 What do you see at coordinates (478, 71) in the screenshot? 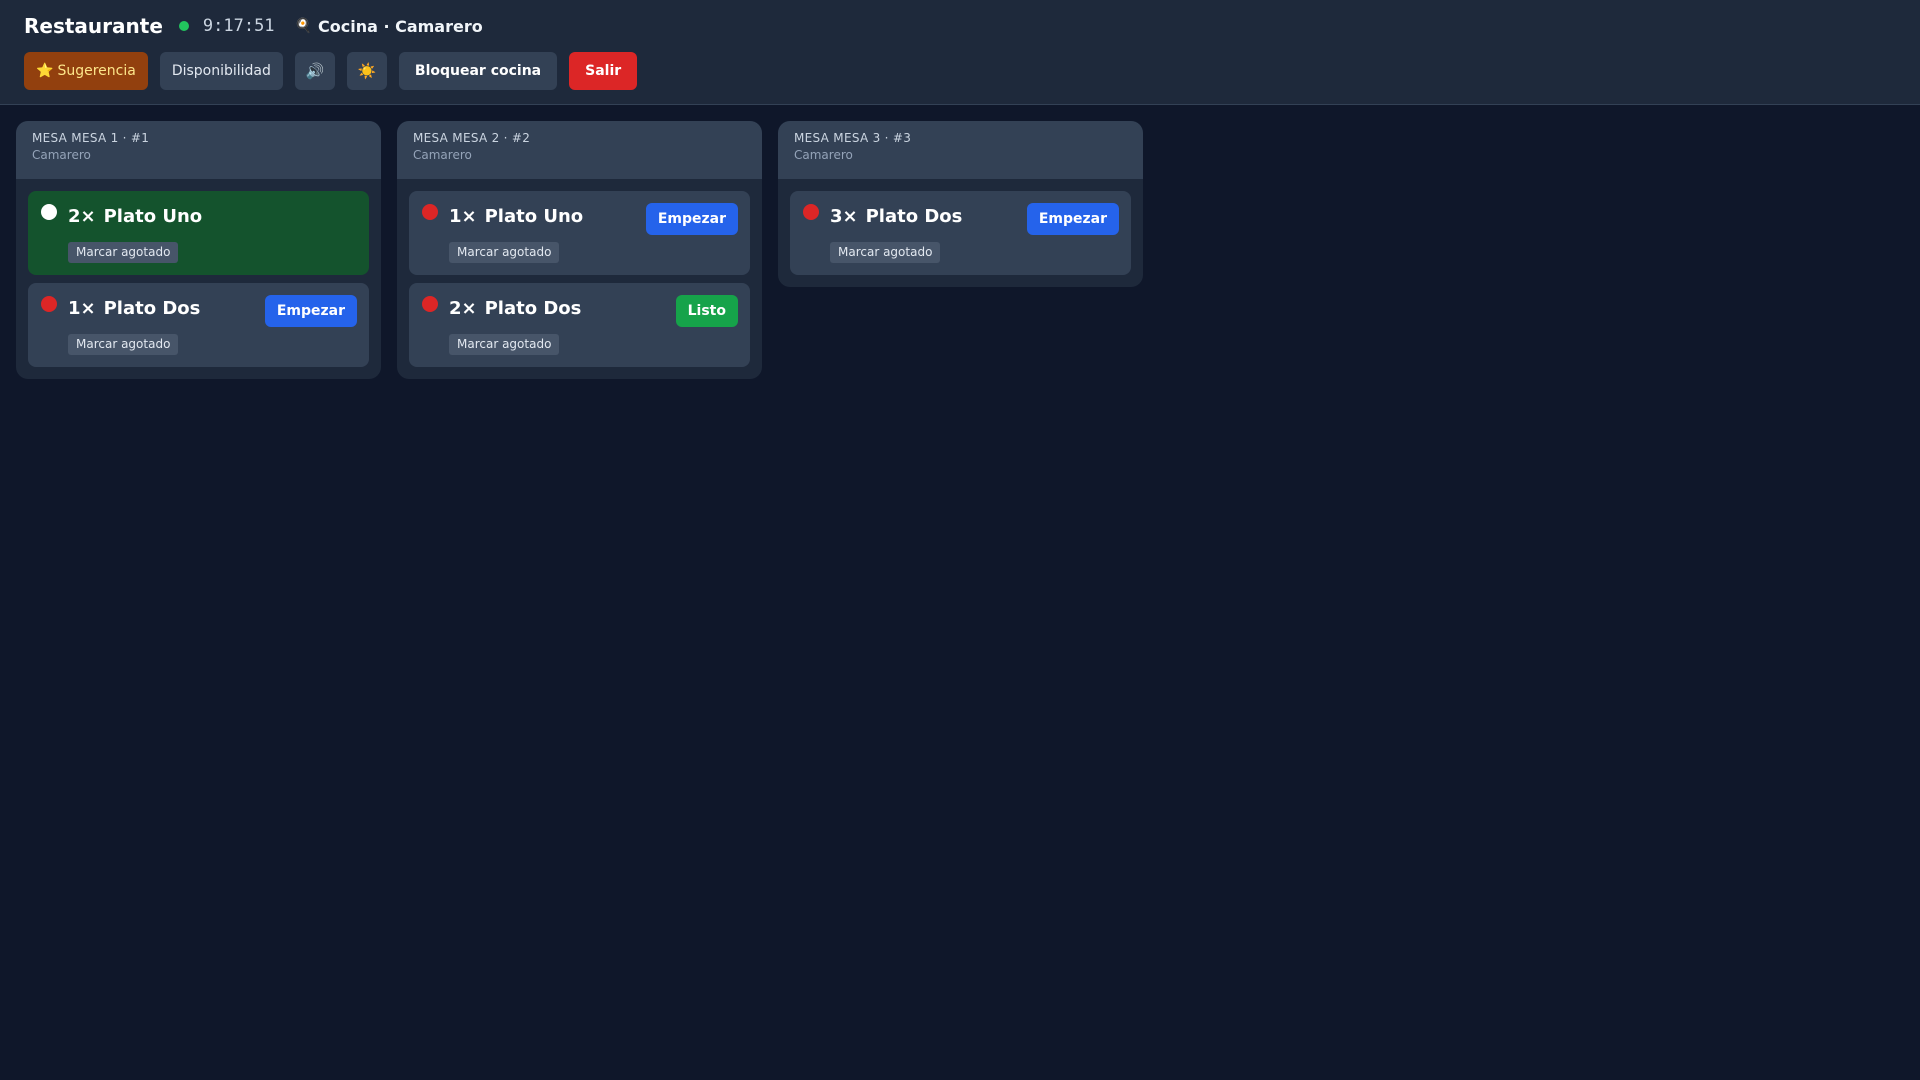
I see `lock-kitchen-button: Bloquear cocina` at bounding box center [478, 71].